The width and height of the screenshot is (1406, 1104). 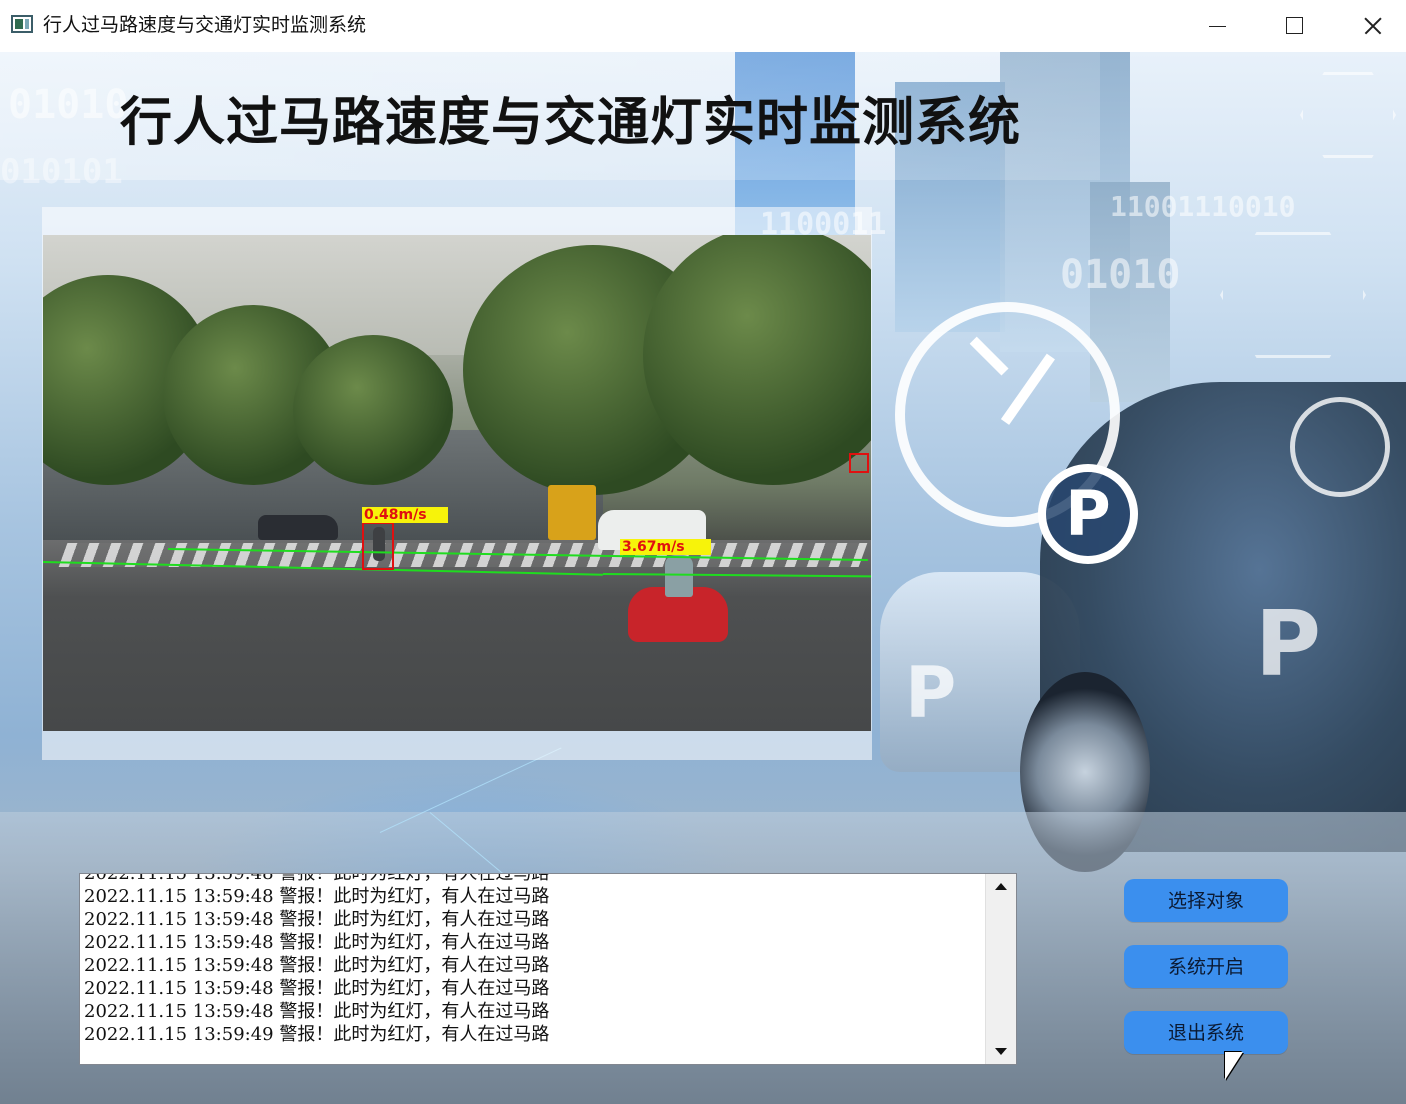 I want to click on page-title: 行人过马路速度与交通灯实时监测系统, so click(x=571, y=123).